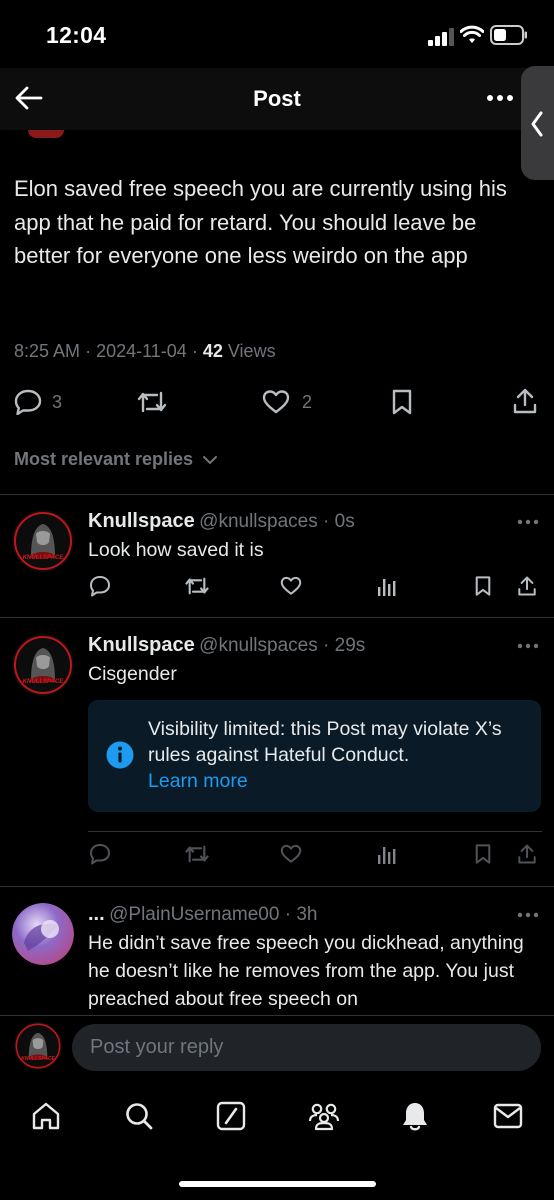 Image resolution: width=554 pixels, height=1200 pixels. Describe the element at coordinates (508, 1116) in the screenshot. I see `messages-icon` at that location.